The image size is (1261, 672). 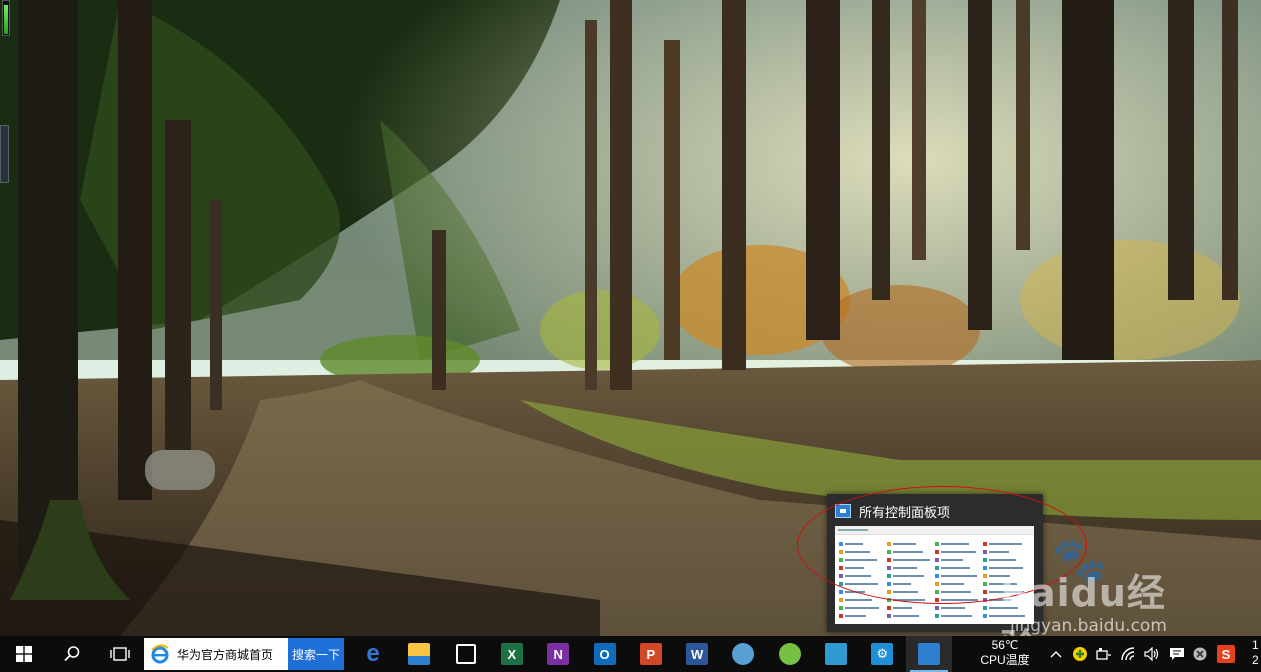 I want to click on ie-address-toolbar: 华为官方商城首页, so click(x=216, y=654).